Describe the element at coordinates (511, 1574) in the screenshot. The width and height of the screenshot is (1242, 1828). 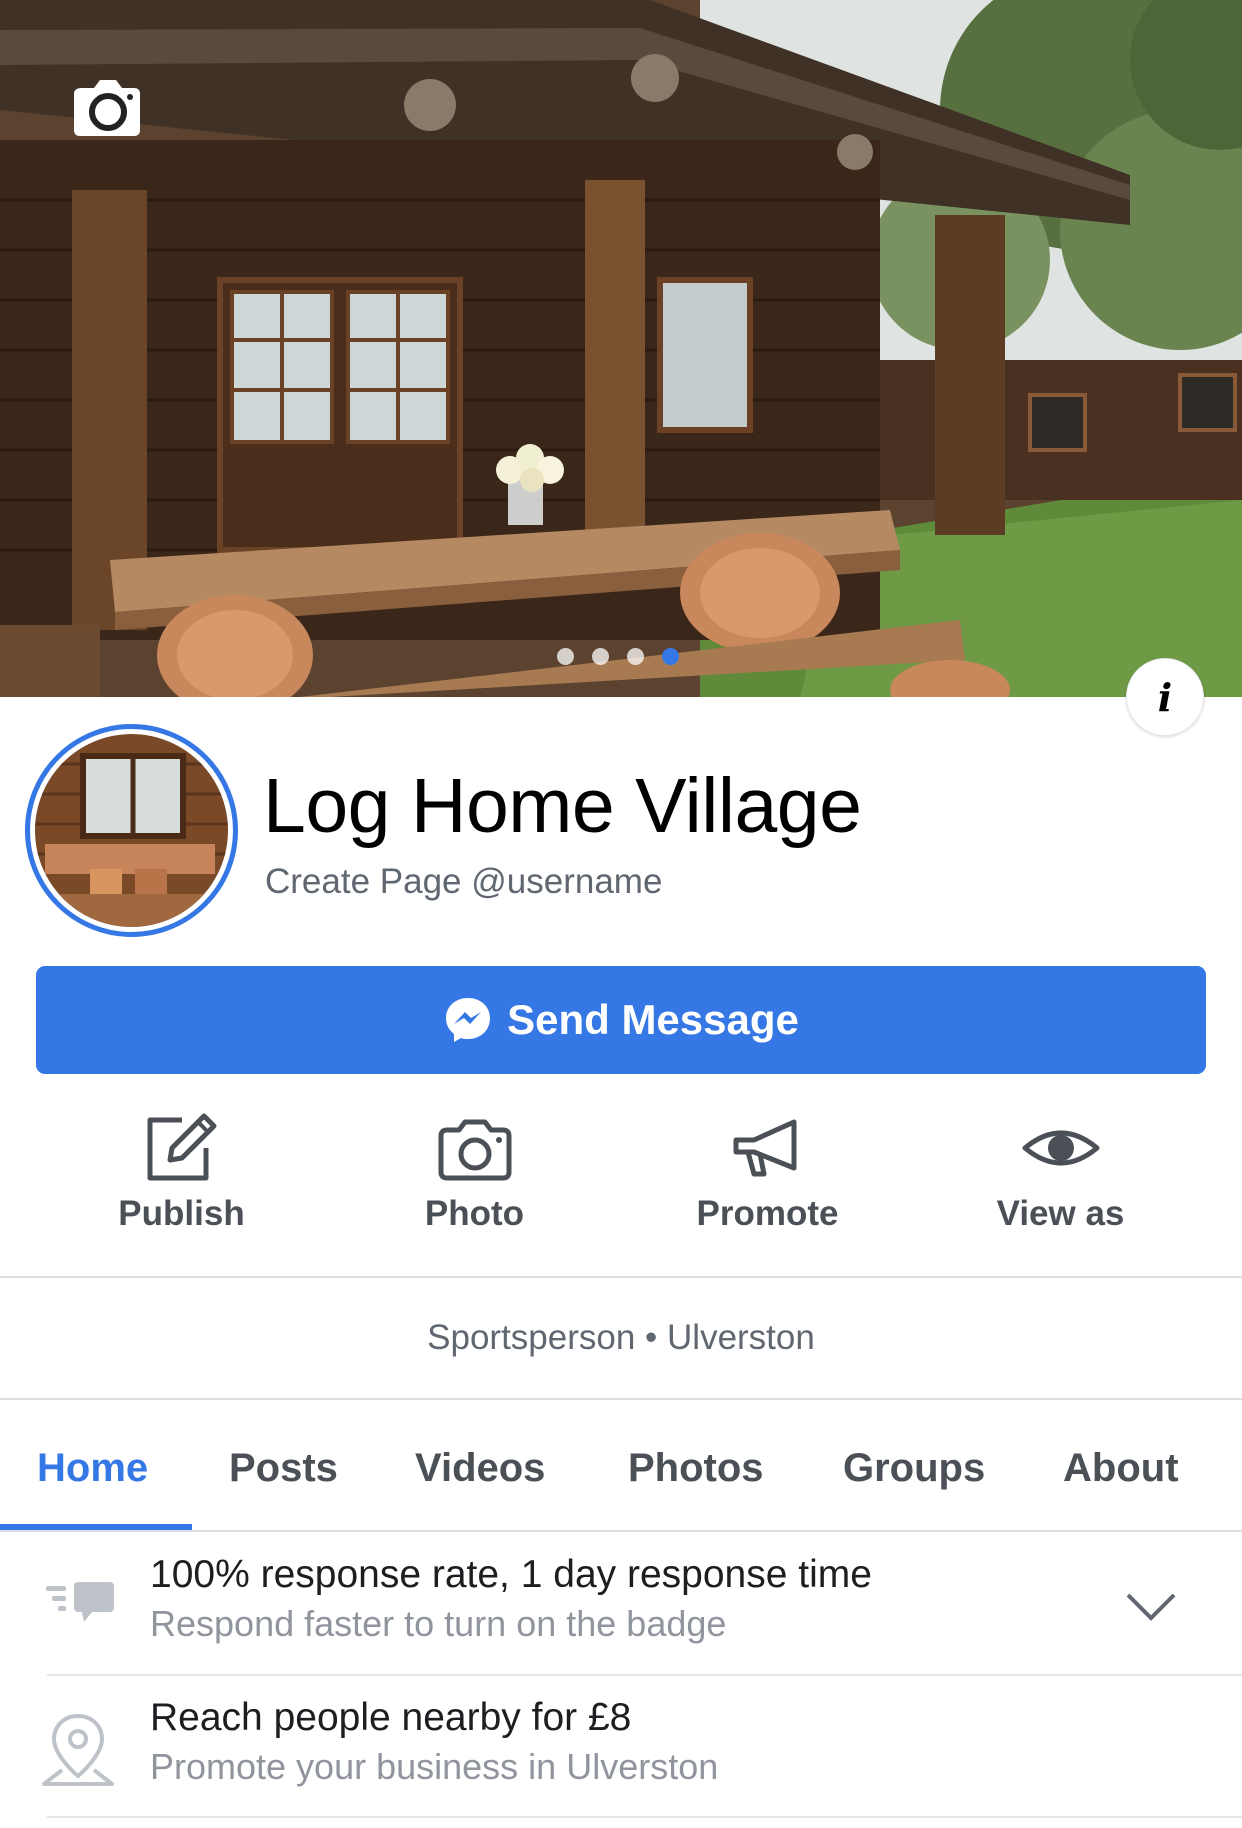
I see `response-rate-title: 100% response rate, 1 day response time` at that location.